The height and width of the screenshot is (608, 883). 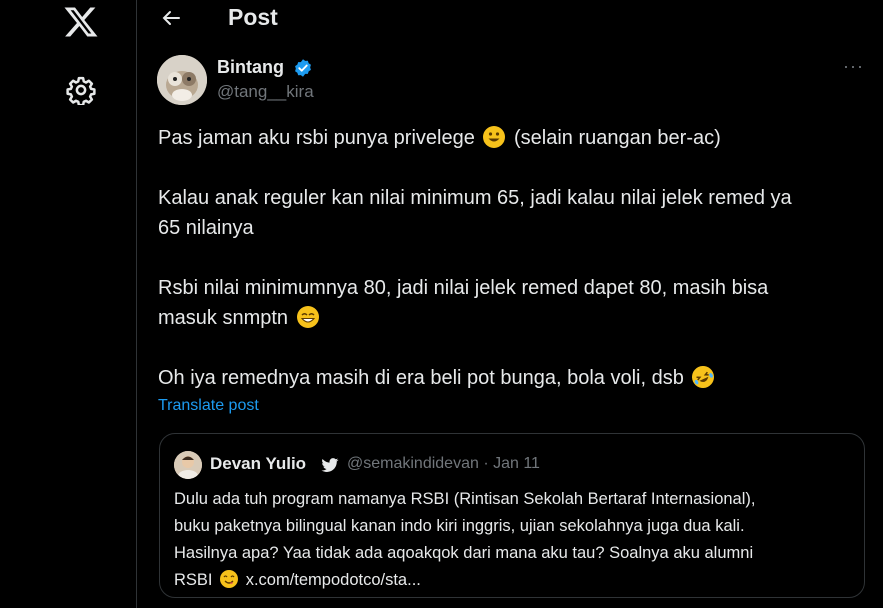 What do you see at coordinates (494, 137) in the screenshot?
I see `smiley-emoji-icon` at bounding box center [494, 137].